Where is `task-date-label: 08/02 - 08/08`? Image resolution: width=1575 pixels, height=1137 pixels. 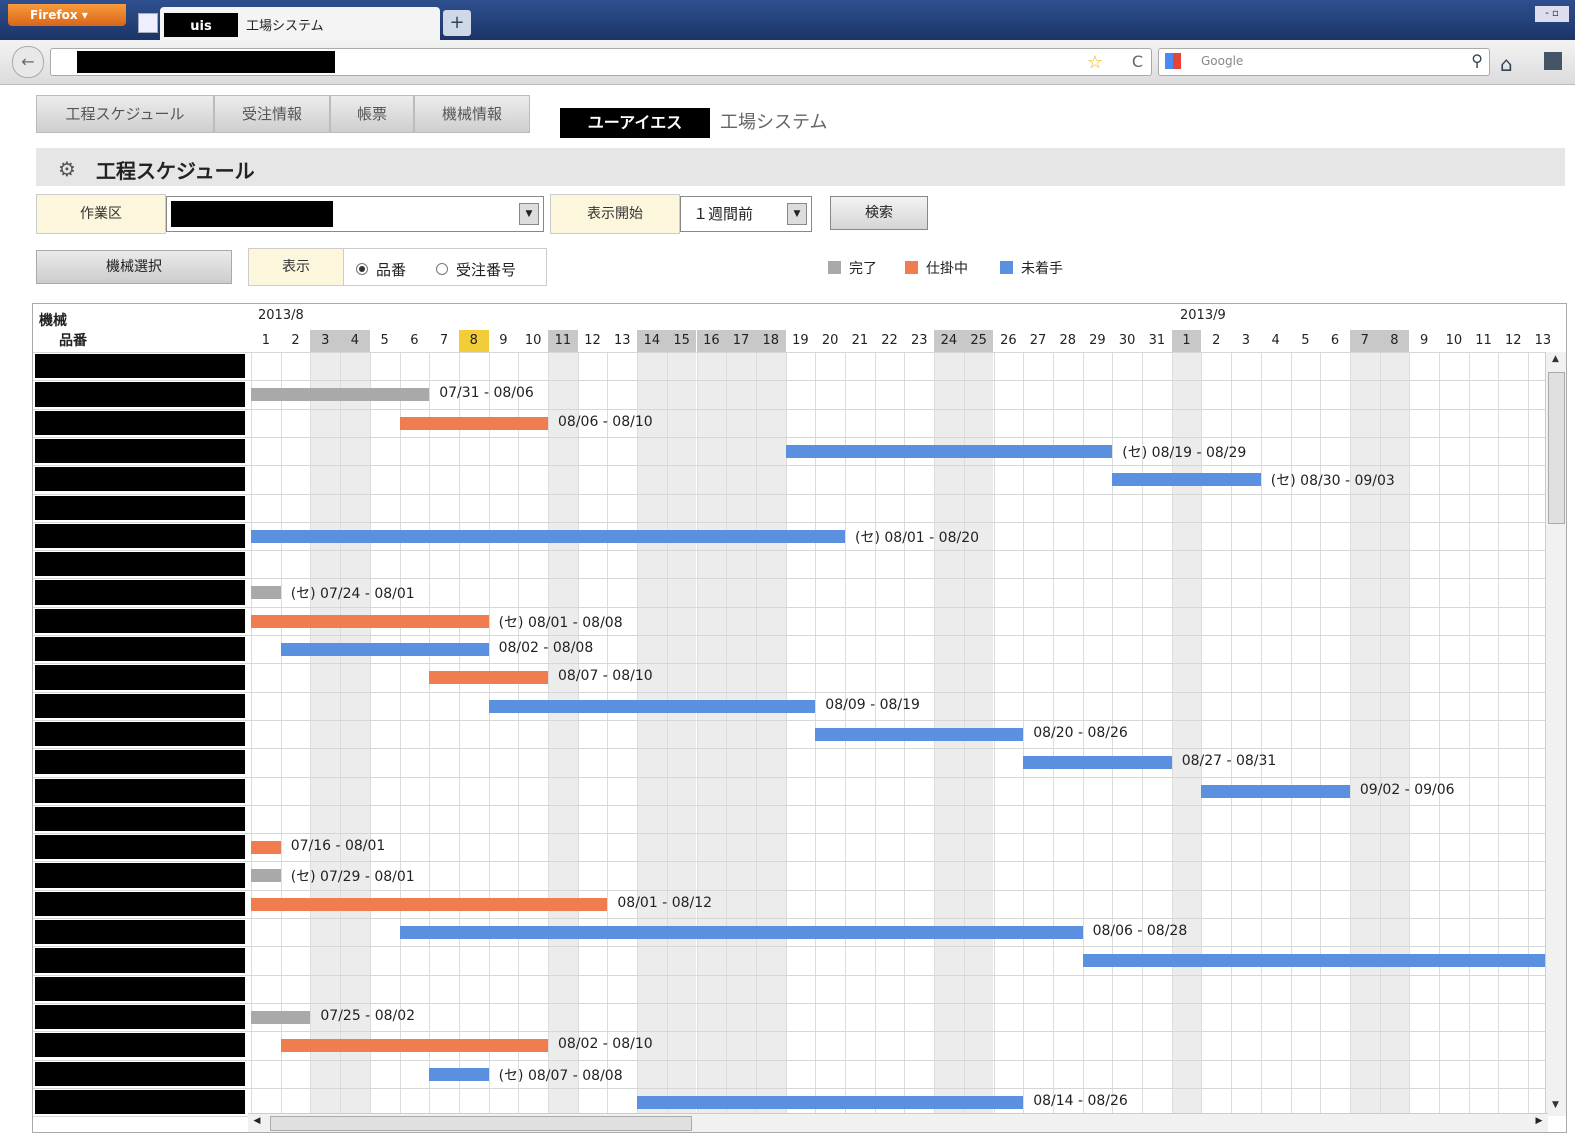 task-date-label: 08/02 - 08/08 is located at coordinates (546, 648).